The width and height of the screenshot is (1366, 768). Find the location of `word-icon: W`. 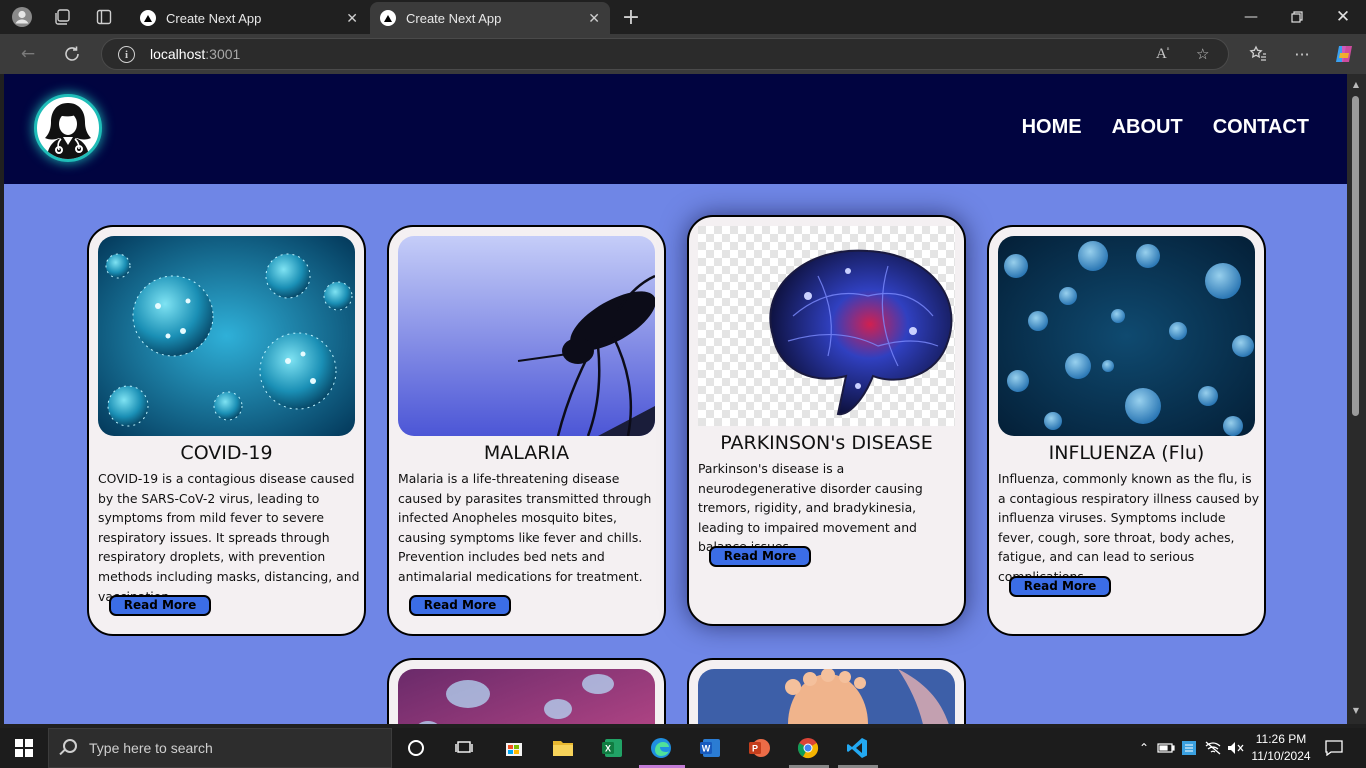

word-icon: W is located at coordinates (710, 748).